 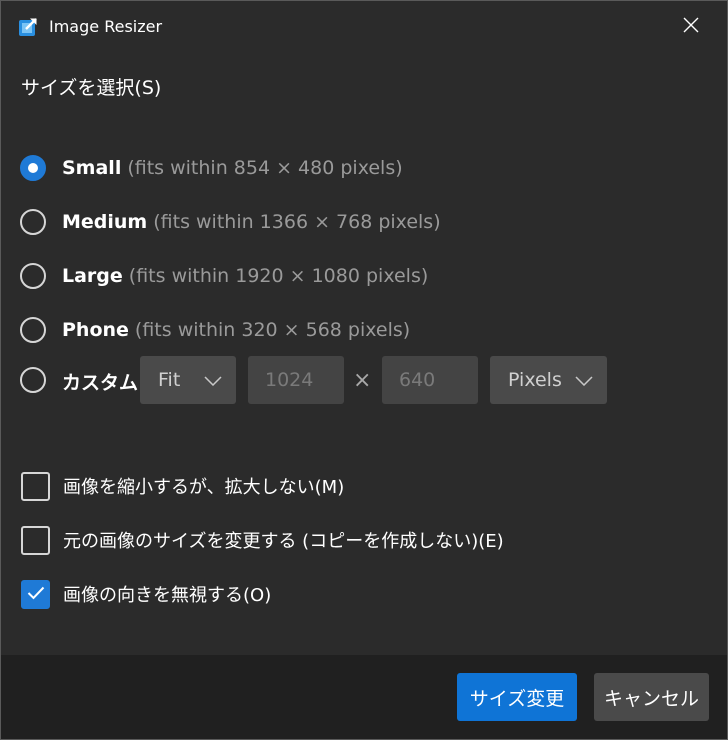 I want to click on radio-button-large, so click(x=33, y=276).